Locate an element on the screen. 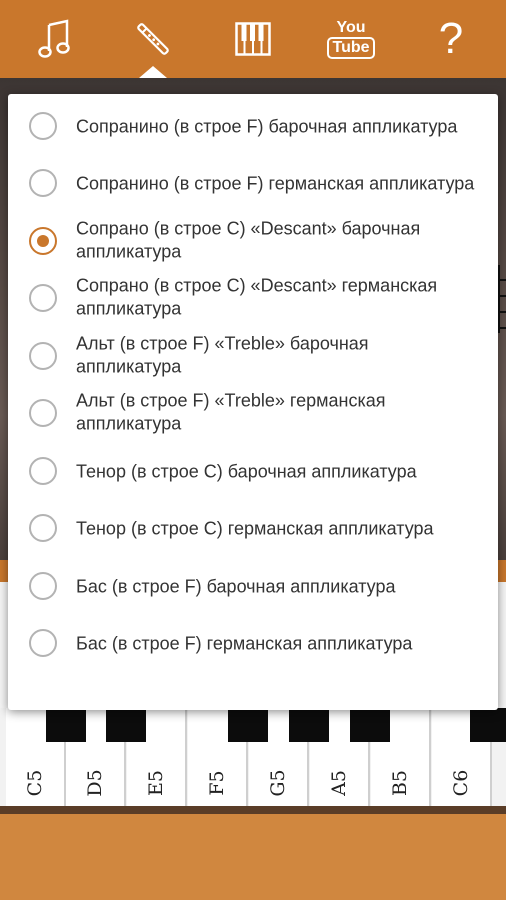 The height and width of the screenshot is (900, 506). black-key-f-sharp is located at coordinates (248, 725).